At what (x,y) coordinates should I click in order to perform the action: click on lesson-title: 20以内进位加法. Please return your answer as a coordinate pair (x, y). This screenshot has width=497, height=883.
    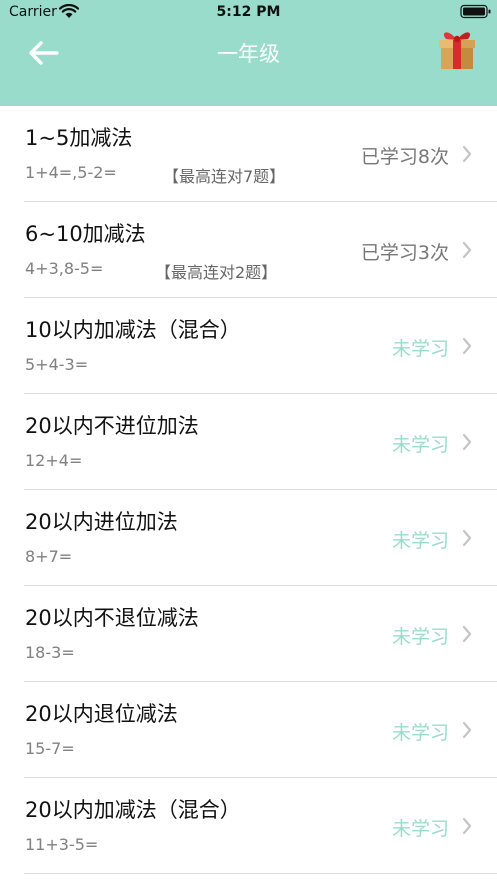
    Looking at the image, I should click on (101, 522).